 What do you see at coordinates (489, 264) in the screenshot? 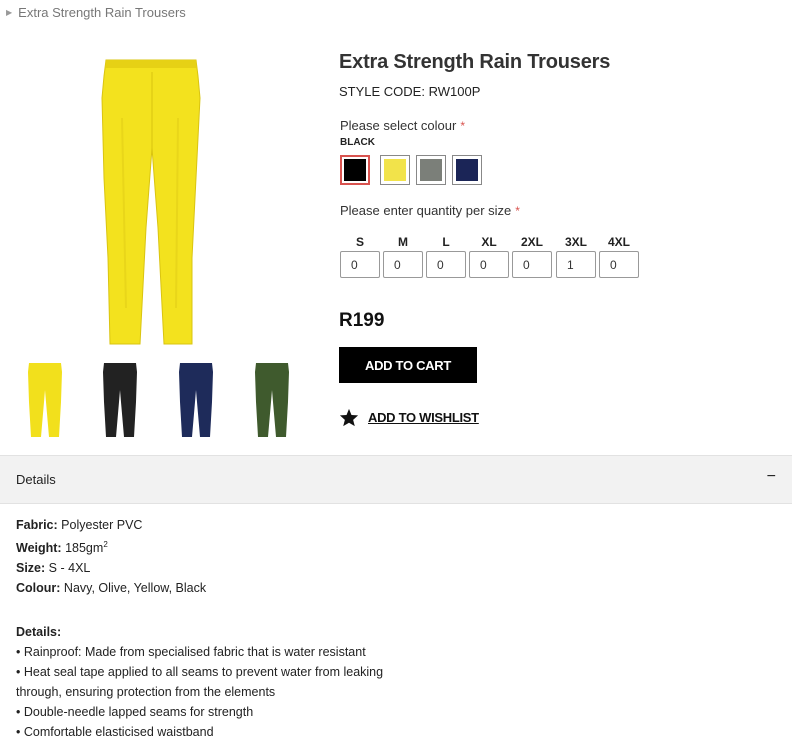
I see `quantity-input-xl` at bounding box center [489, 264].